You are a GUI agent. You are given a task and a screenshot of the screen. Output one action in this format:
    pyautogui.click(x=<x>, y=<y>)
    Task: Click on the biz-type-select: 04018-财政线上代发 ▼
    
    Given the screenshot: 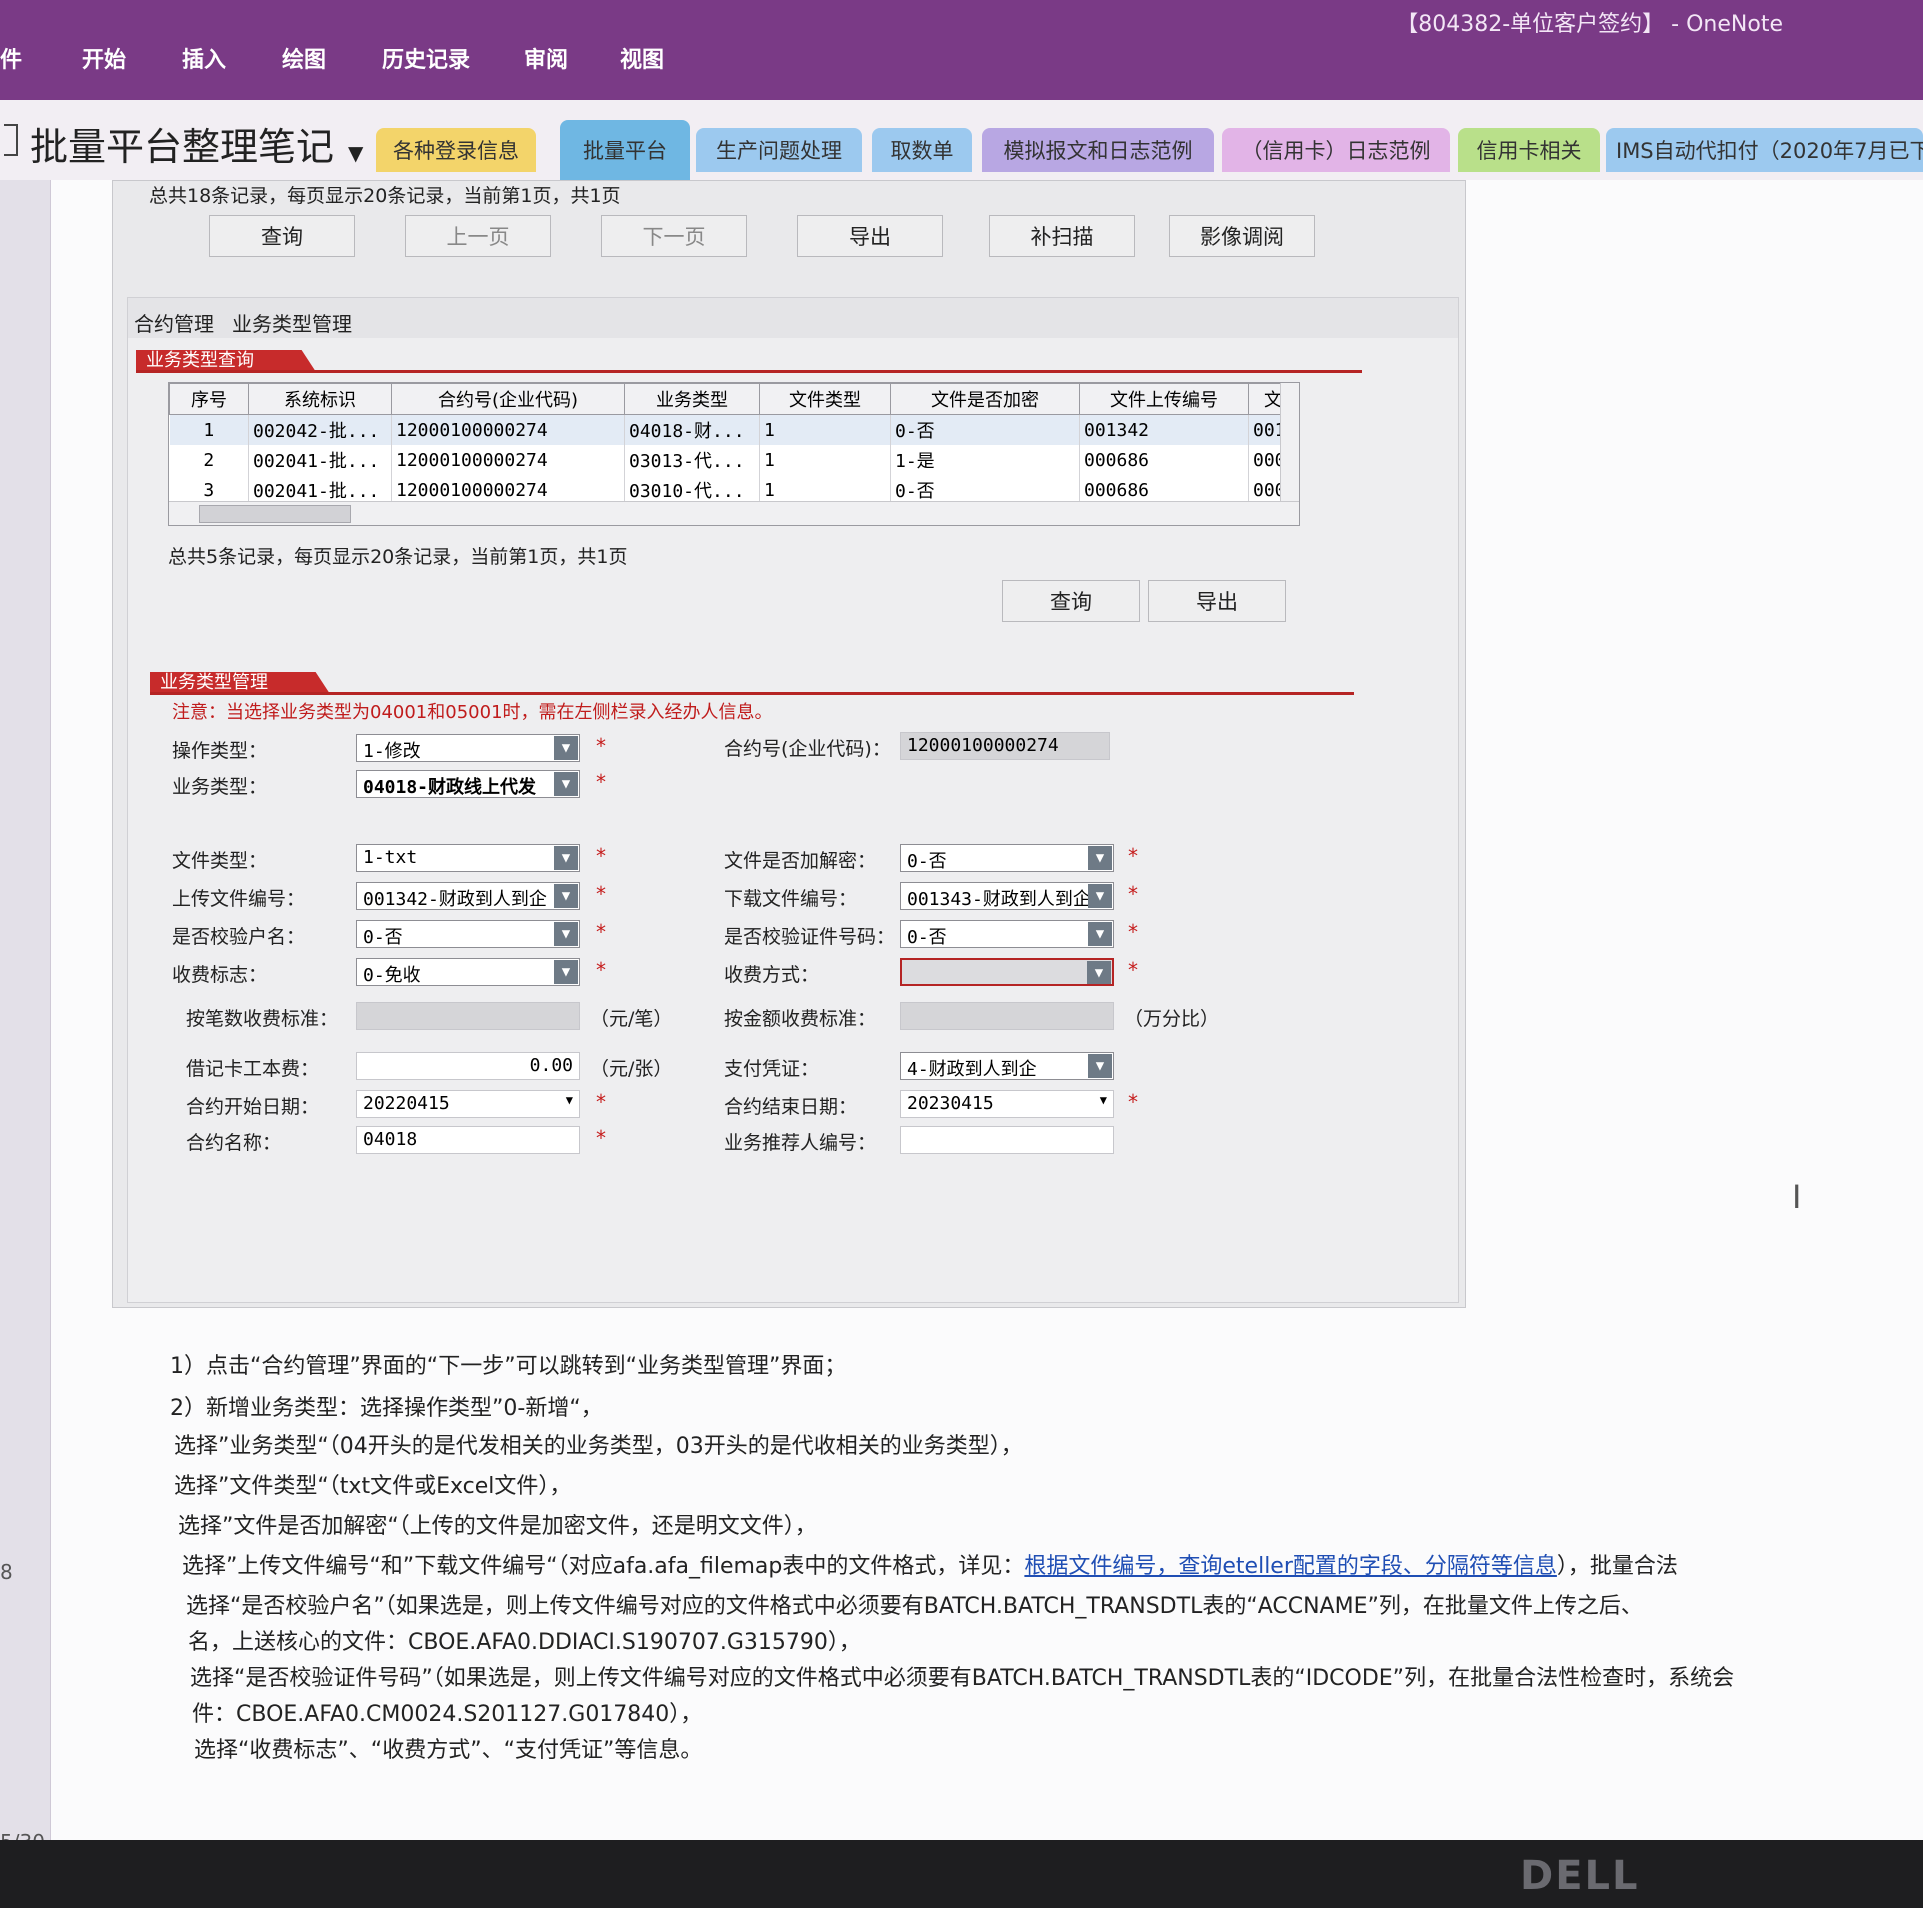 What is the action you would take?
    pyautogui.click(x=468, y=784)
    